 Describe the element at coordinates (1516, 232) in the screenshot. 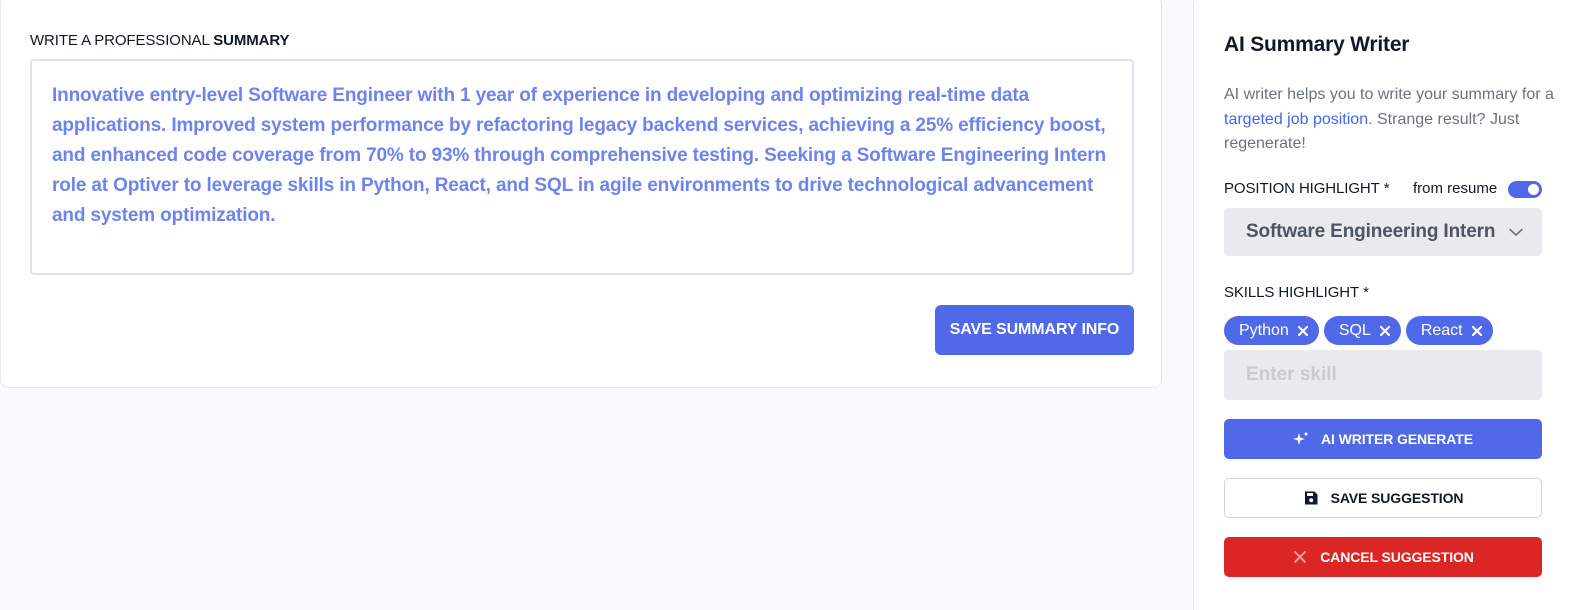

I see `chevron-down-icon` at that location.